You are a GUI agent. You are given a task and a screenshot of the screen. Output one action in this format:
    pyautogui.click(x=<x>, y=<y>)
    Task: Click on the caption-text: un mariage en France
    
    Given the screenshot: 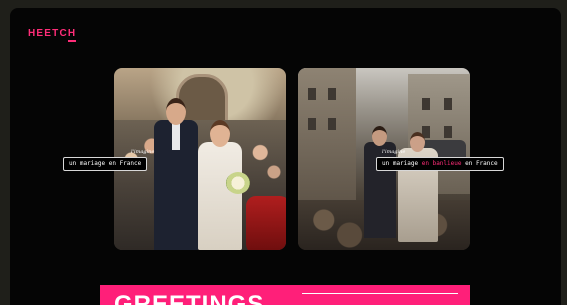 What is the action you would take?
    pyautogui.click(x=105, y=163)
    